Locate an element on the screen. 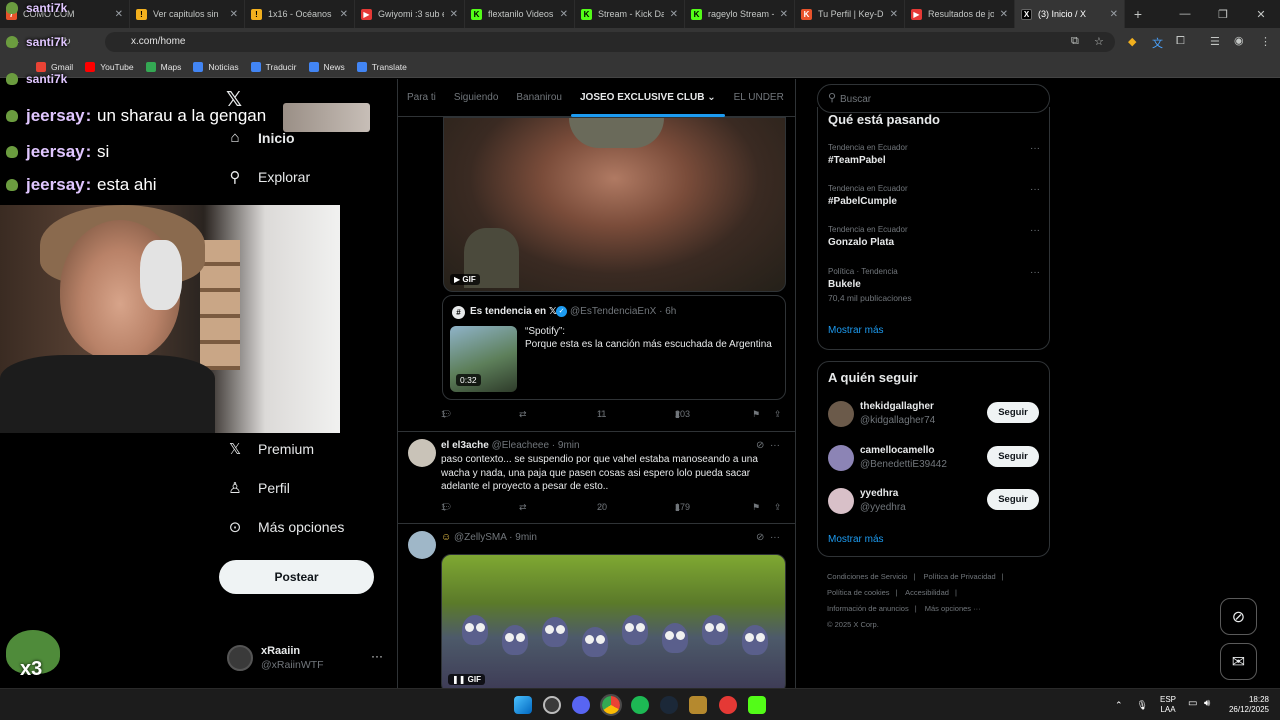 The width and height of the screenshot is (1280, 720). footer-link: Política de Privacidad is located at coordinates (960, 576).